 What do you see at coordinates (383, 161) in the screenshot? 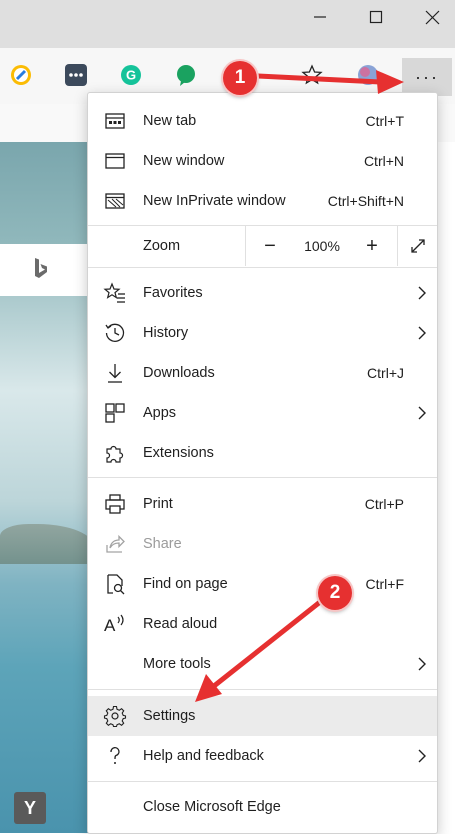
I see `shortcut-label: Ctrl+N` at bounding box center [383, 161].